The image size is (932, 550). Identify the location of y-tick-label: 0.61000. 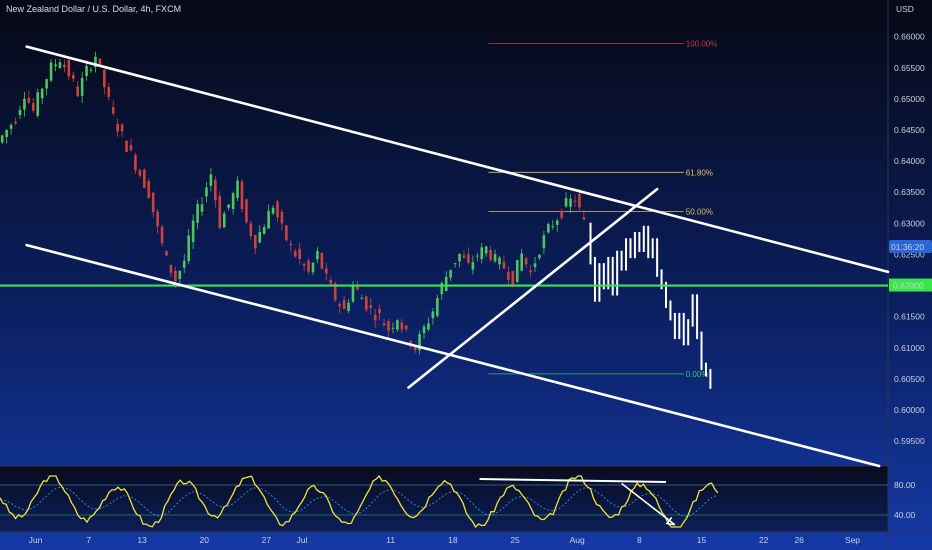
(909, 348).